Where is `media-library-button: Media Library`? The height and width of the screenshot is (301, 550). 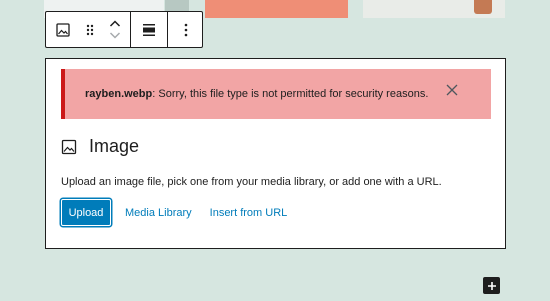 media-library-button: Media Library is located at coordinates (158, 213).